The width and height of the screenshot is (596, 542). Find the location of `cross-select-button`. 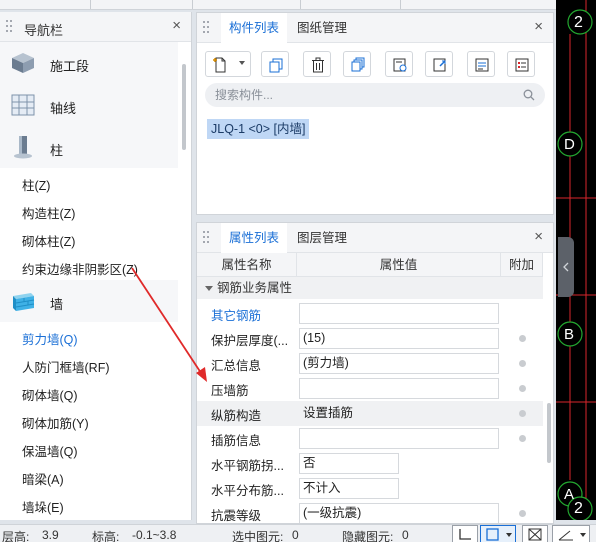

cross-select-button is located at coordinates (535, 533).